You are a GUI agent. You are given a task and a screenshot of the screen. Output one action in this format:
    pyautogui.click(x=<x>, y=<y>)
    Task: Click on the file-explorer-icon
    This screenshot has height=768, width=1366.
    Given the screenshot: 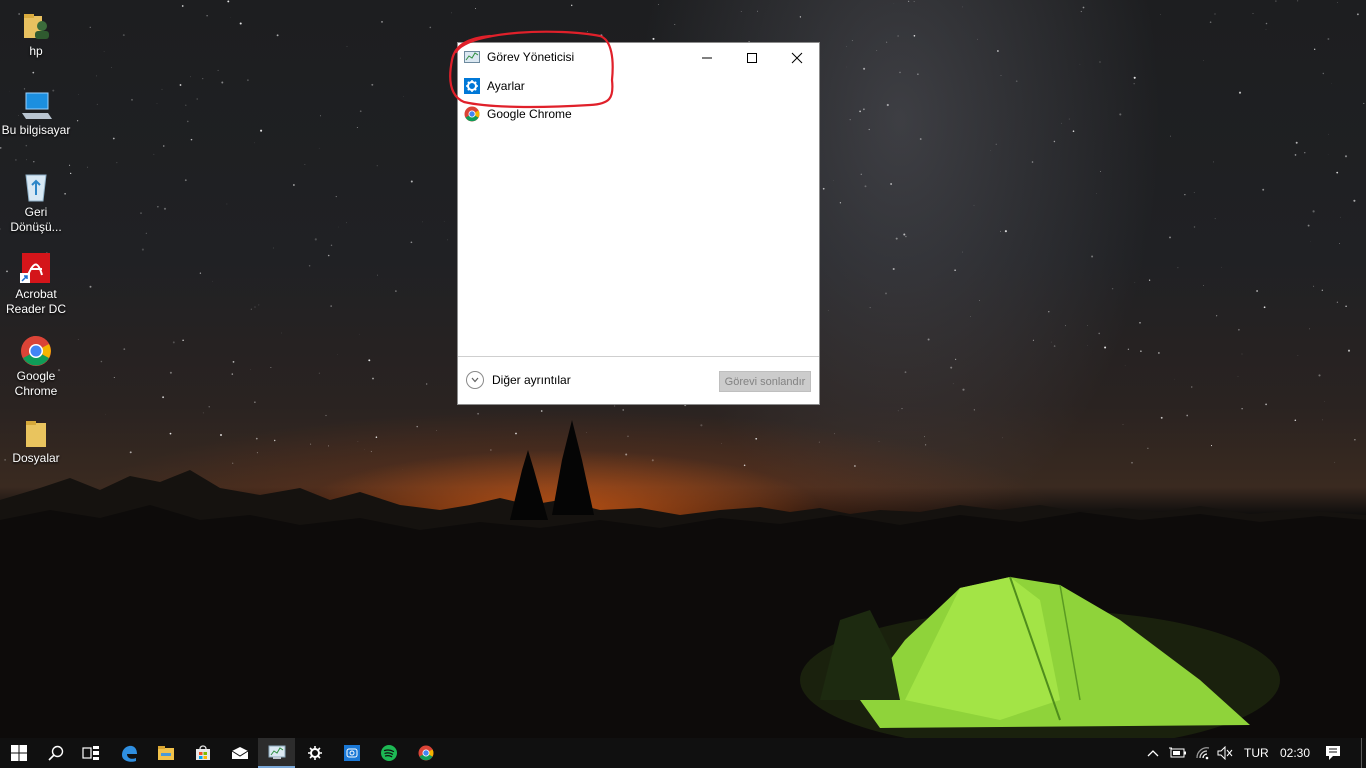 What is the action you would take?
    pyautogui.click(x=165, y=753)
    